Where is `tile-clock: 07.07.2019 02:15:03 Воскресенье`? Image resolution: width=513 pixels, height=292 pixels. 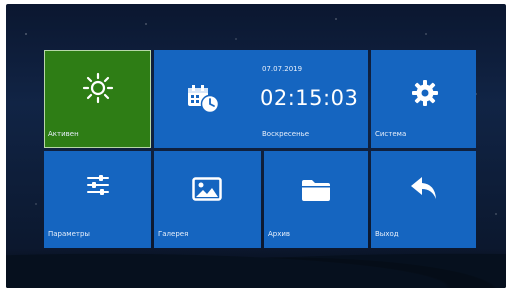 tile-clock: 07.07.2019 02:15:03 Воскресенье is located at coordinates (261, 99).